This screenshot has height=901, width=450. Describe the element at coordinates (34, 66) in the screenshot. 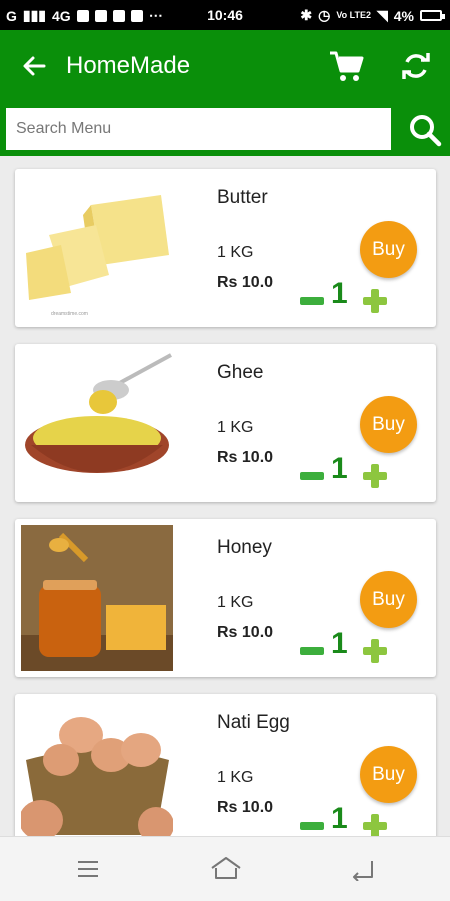

I see `arrow-left-icon` at that location.